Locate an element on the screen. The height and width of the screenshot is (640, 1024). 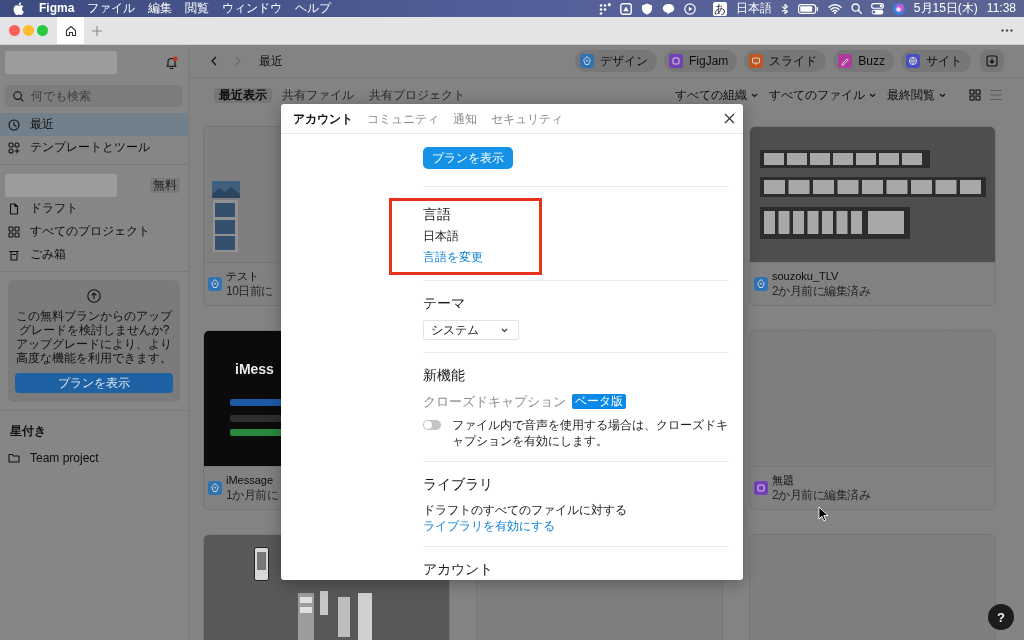
bell-icon is located at coordinates (171, 62).